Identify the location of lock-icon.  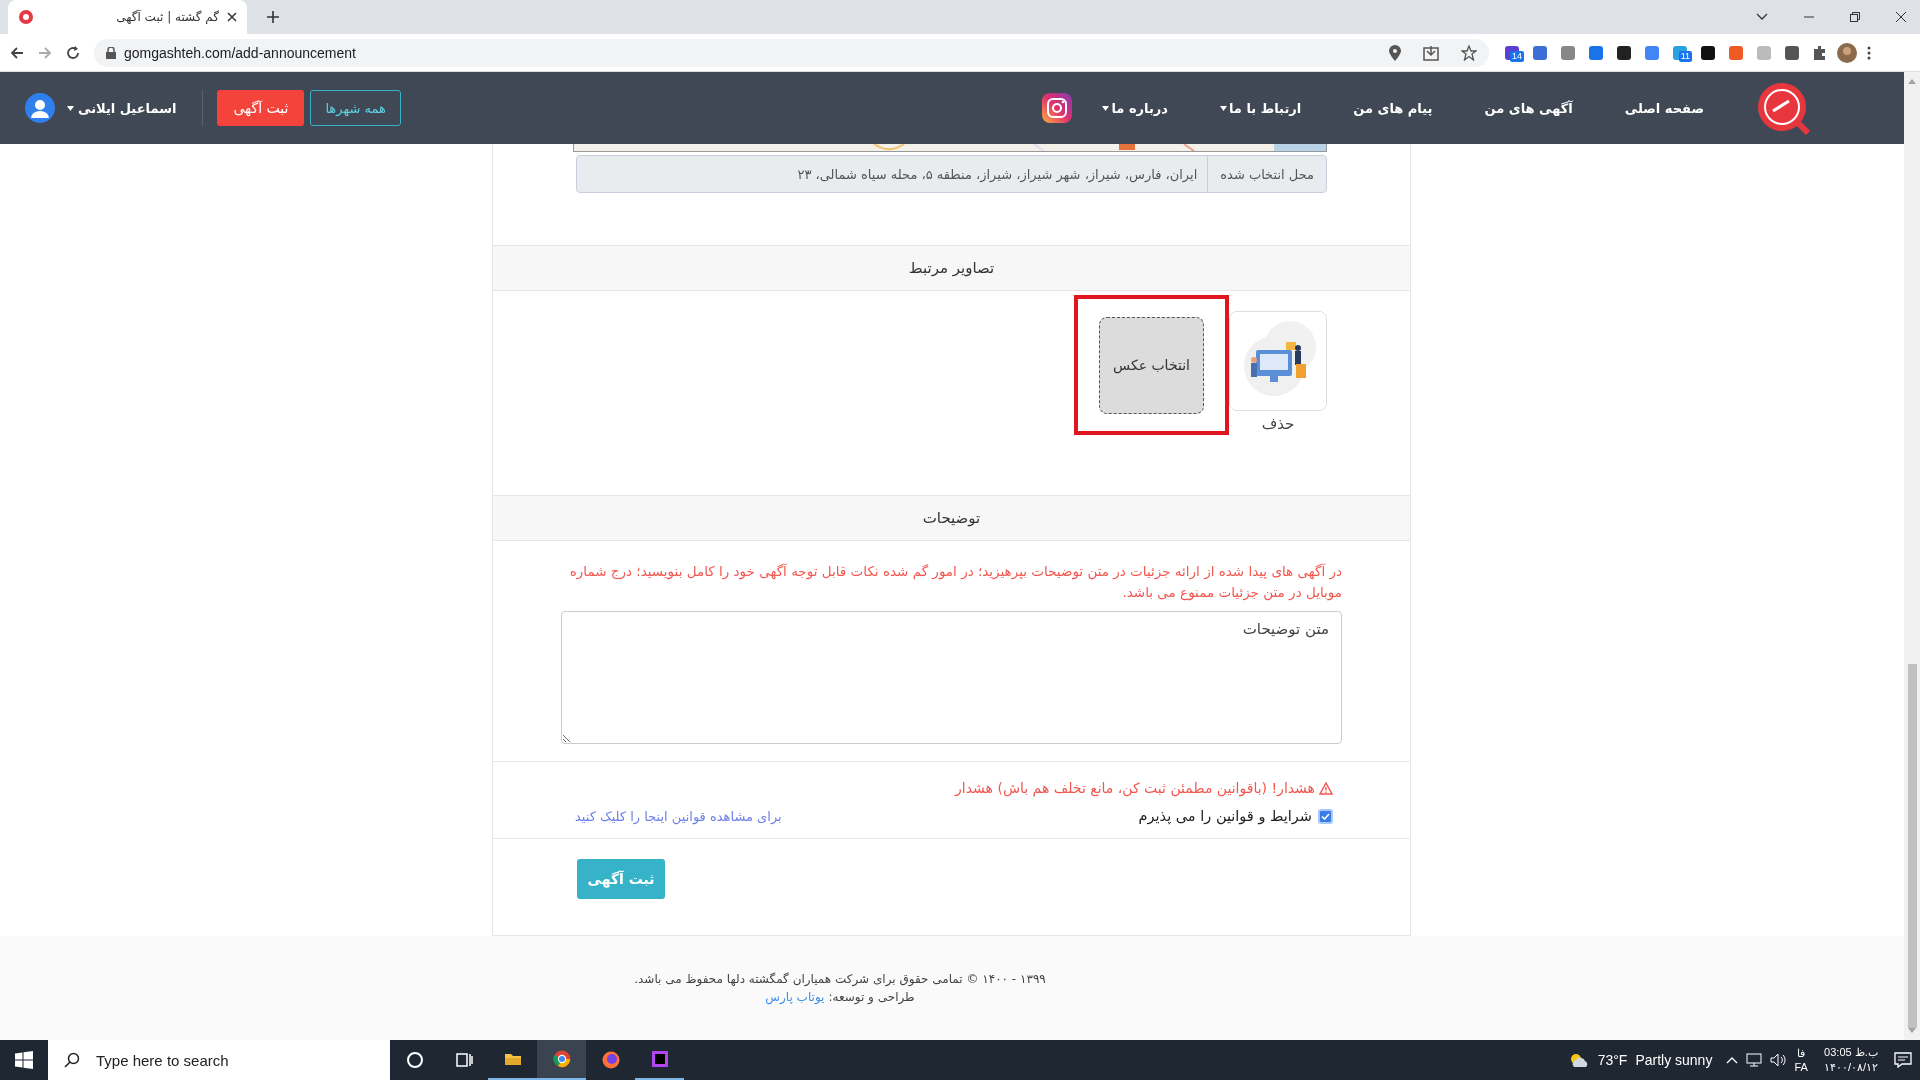
(111, 52).